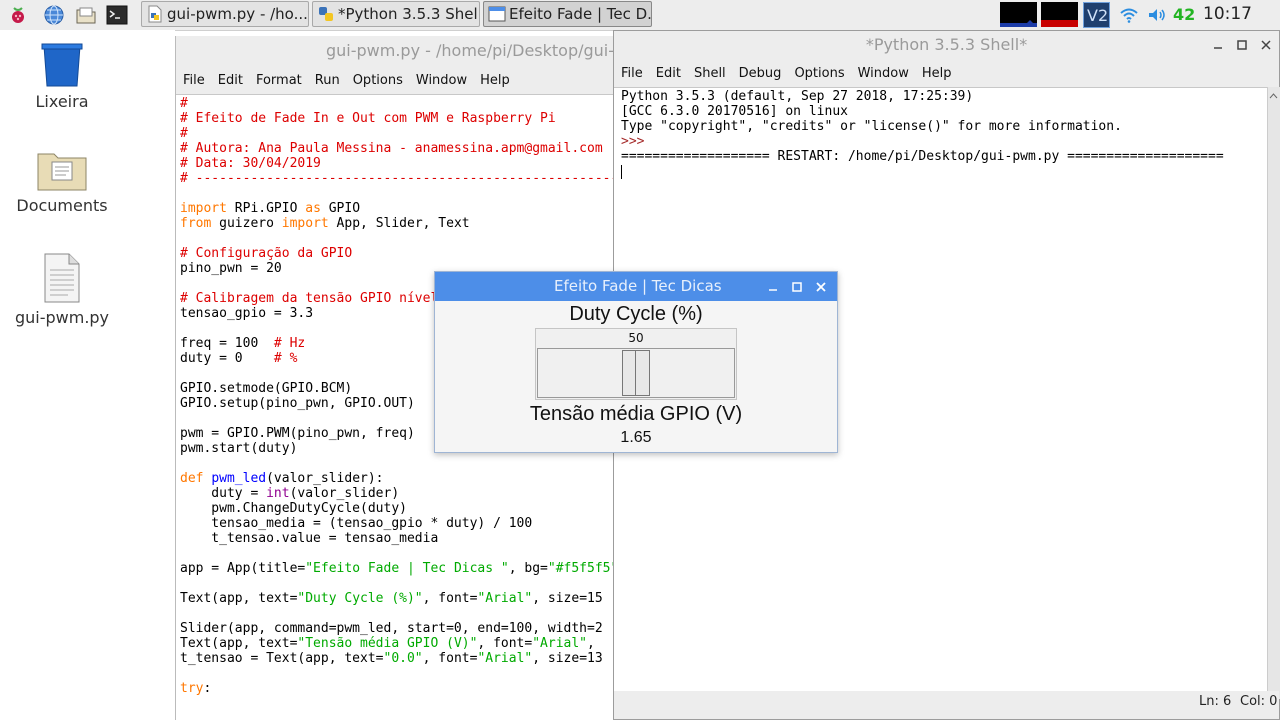  Describe the element at coordinates (1129, 15) in the screenshot. I see `wifi-icon` at that location.